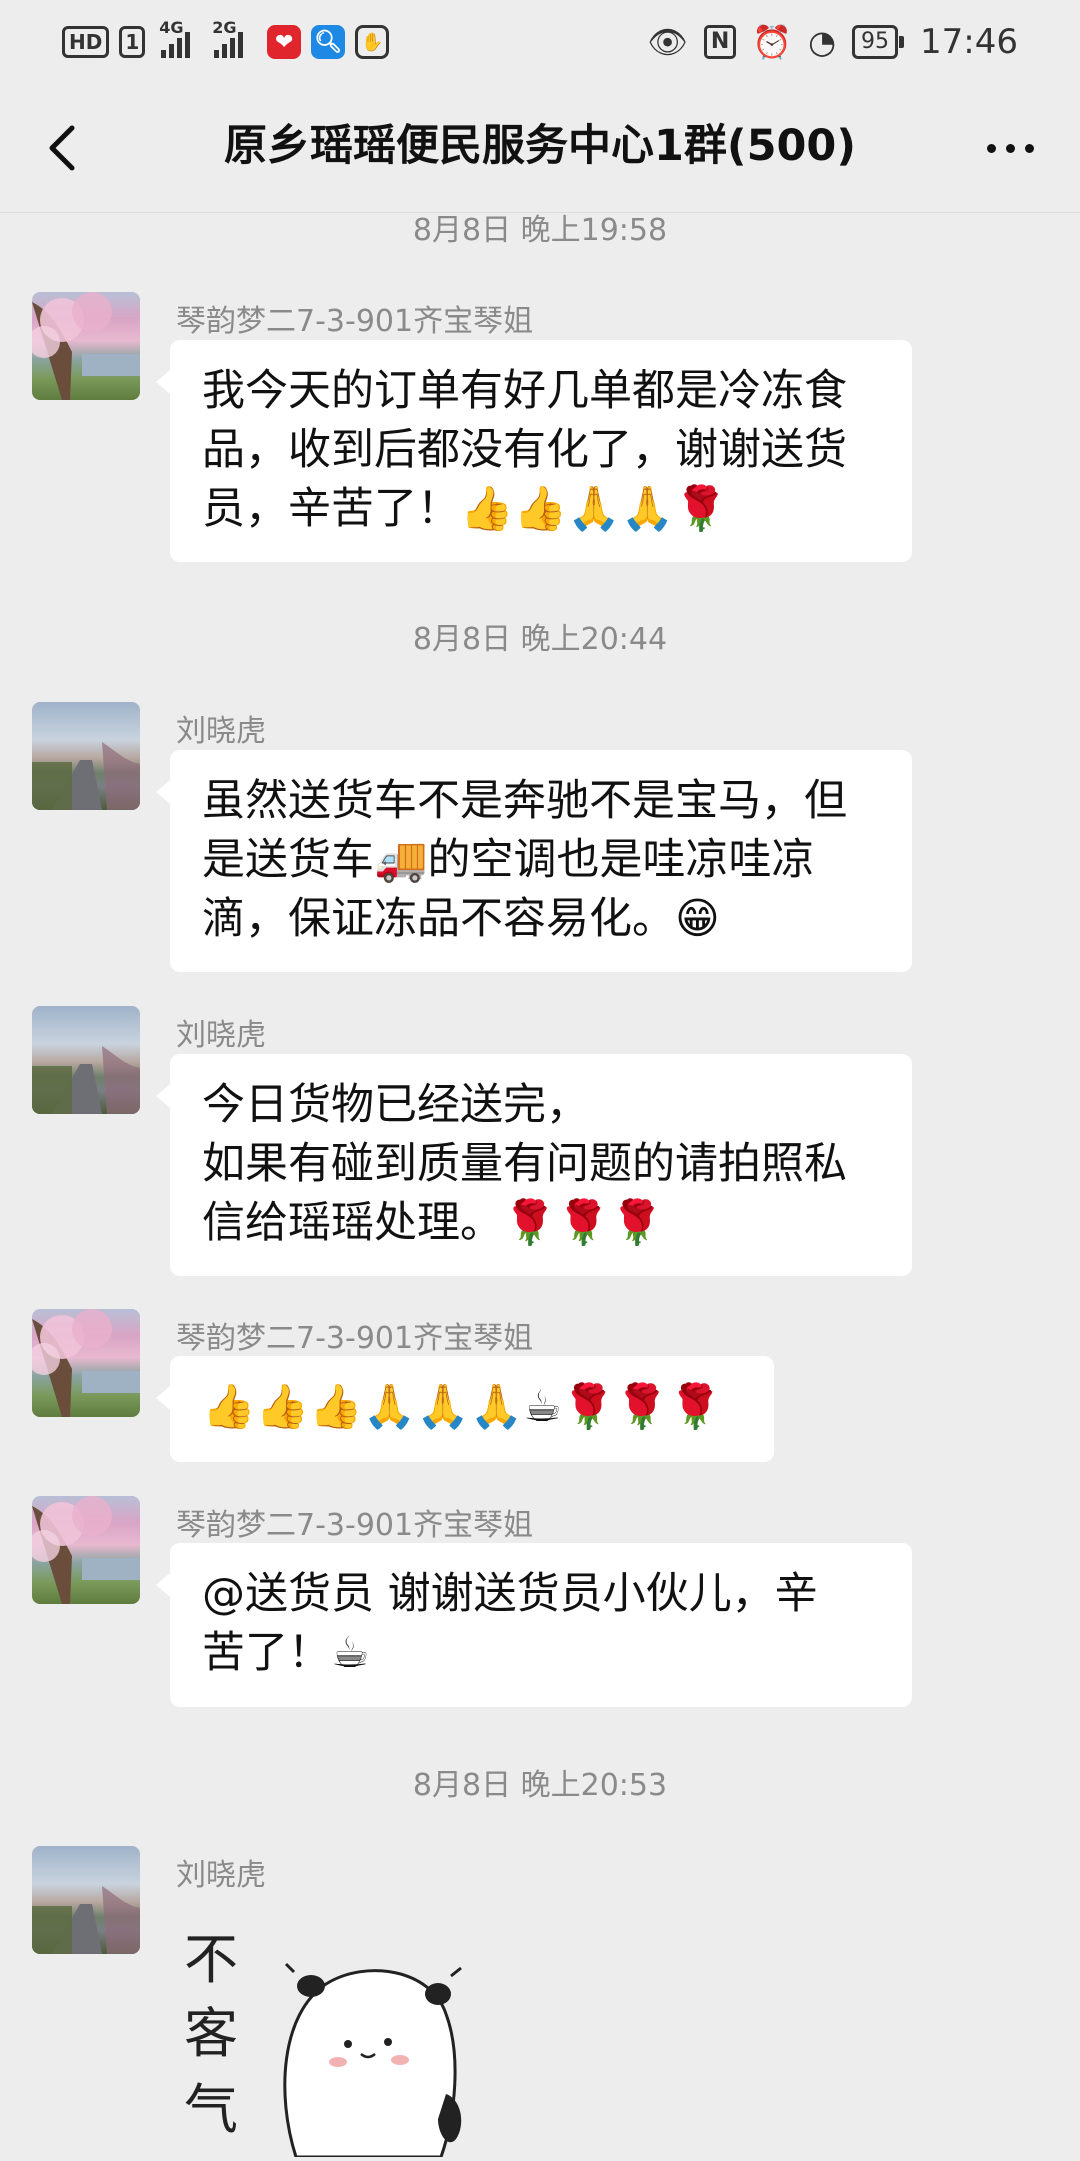 The width and height of the screenshot is (1080, 2161). Describe the element at coordinates (508, 860) in the screenshot. I see `message-line: 是送货车🚚的空调也是哇凉哇凉` at that location.